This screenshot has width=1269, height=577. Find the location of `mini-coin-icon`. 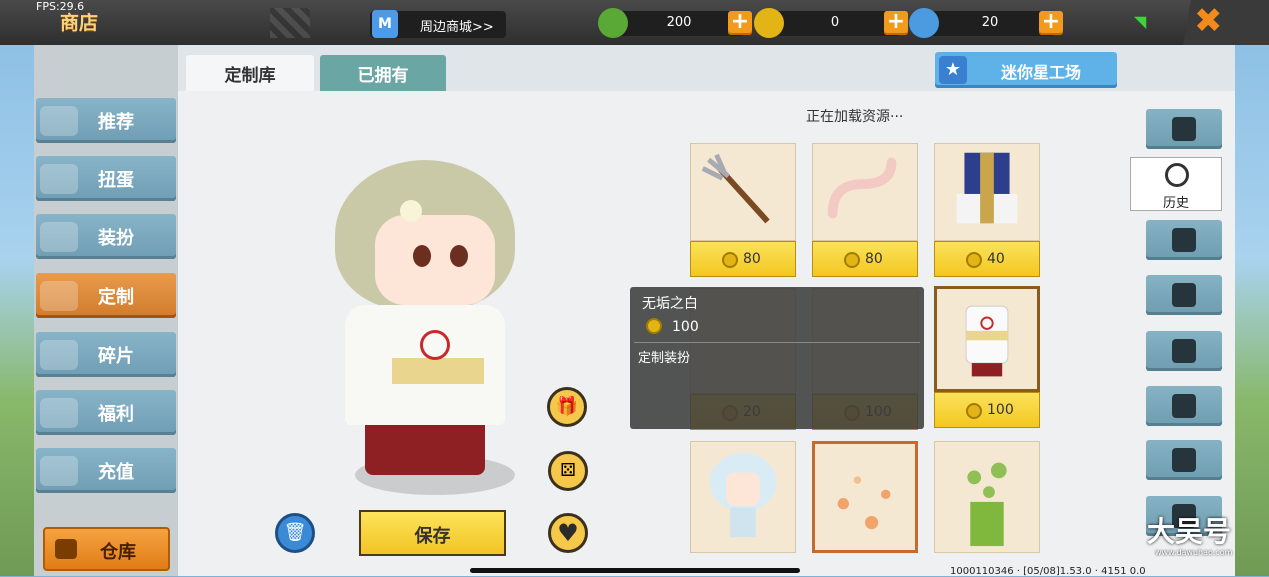

mini-coin-icon is located at coordinates (769, 23).